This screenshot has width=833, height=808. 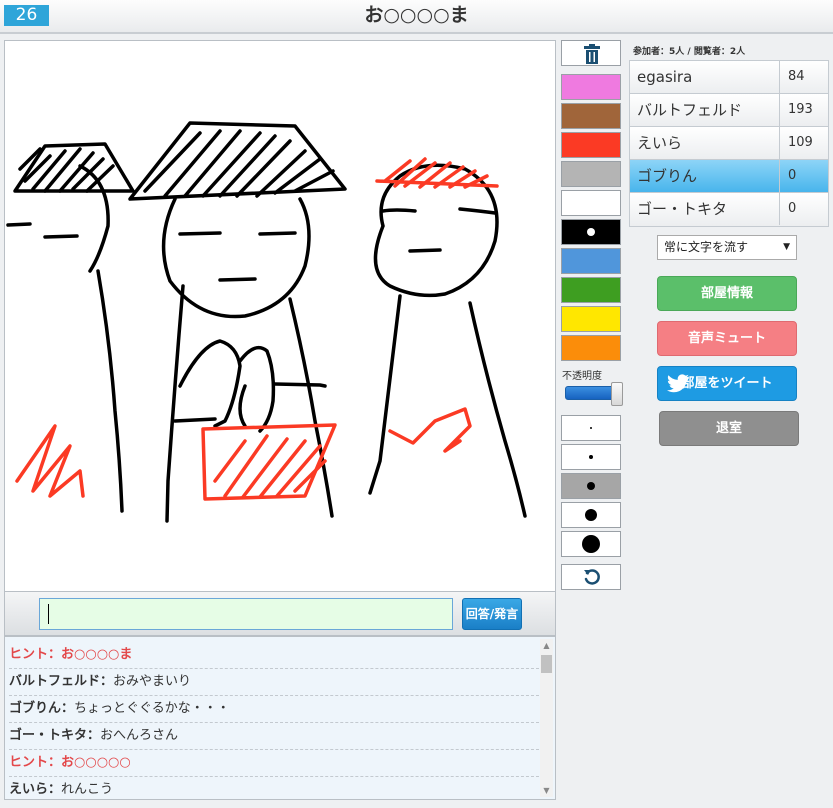 I want to click on chat-line: バルトフェルド：おみやまいり, so click(x=274, y=682).